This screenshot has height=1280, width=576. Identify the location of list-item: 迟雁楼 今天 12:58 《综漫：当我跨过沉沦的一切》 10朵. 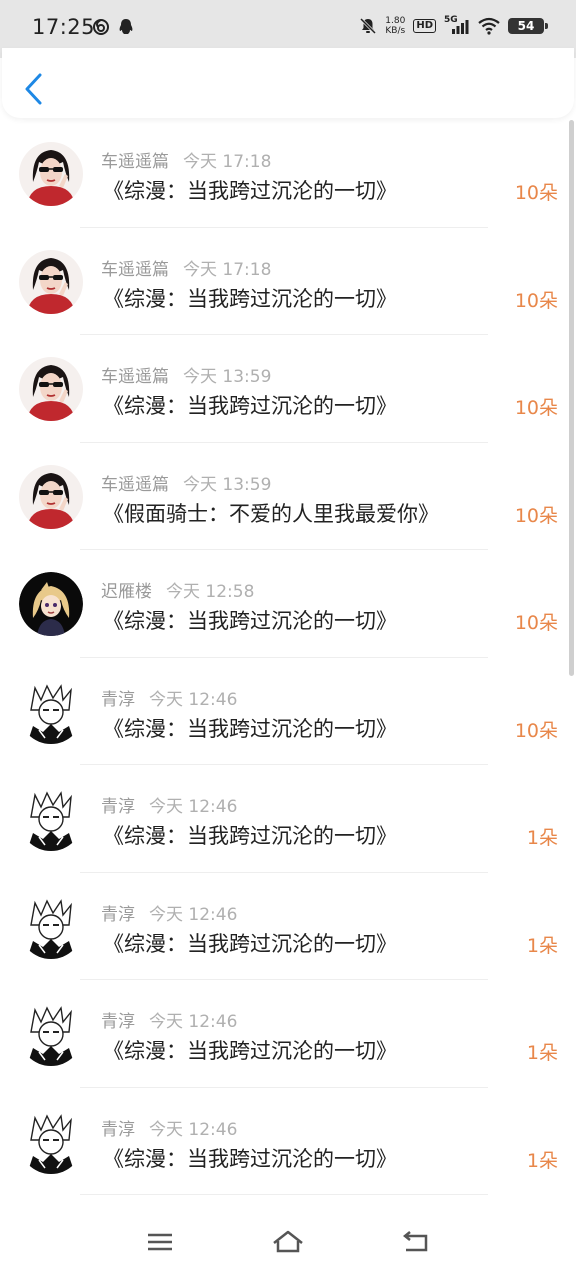
(288, 604).